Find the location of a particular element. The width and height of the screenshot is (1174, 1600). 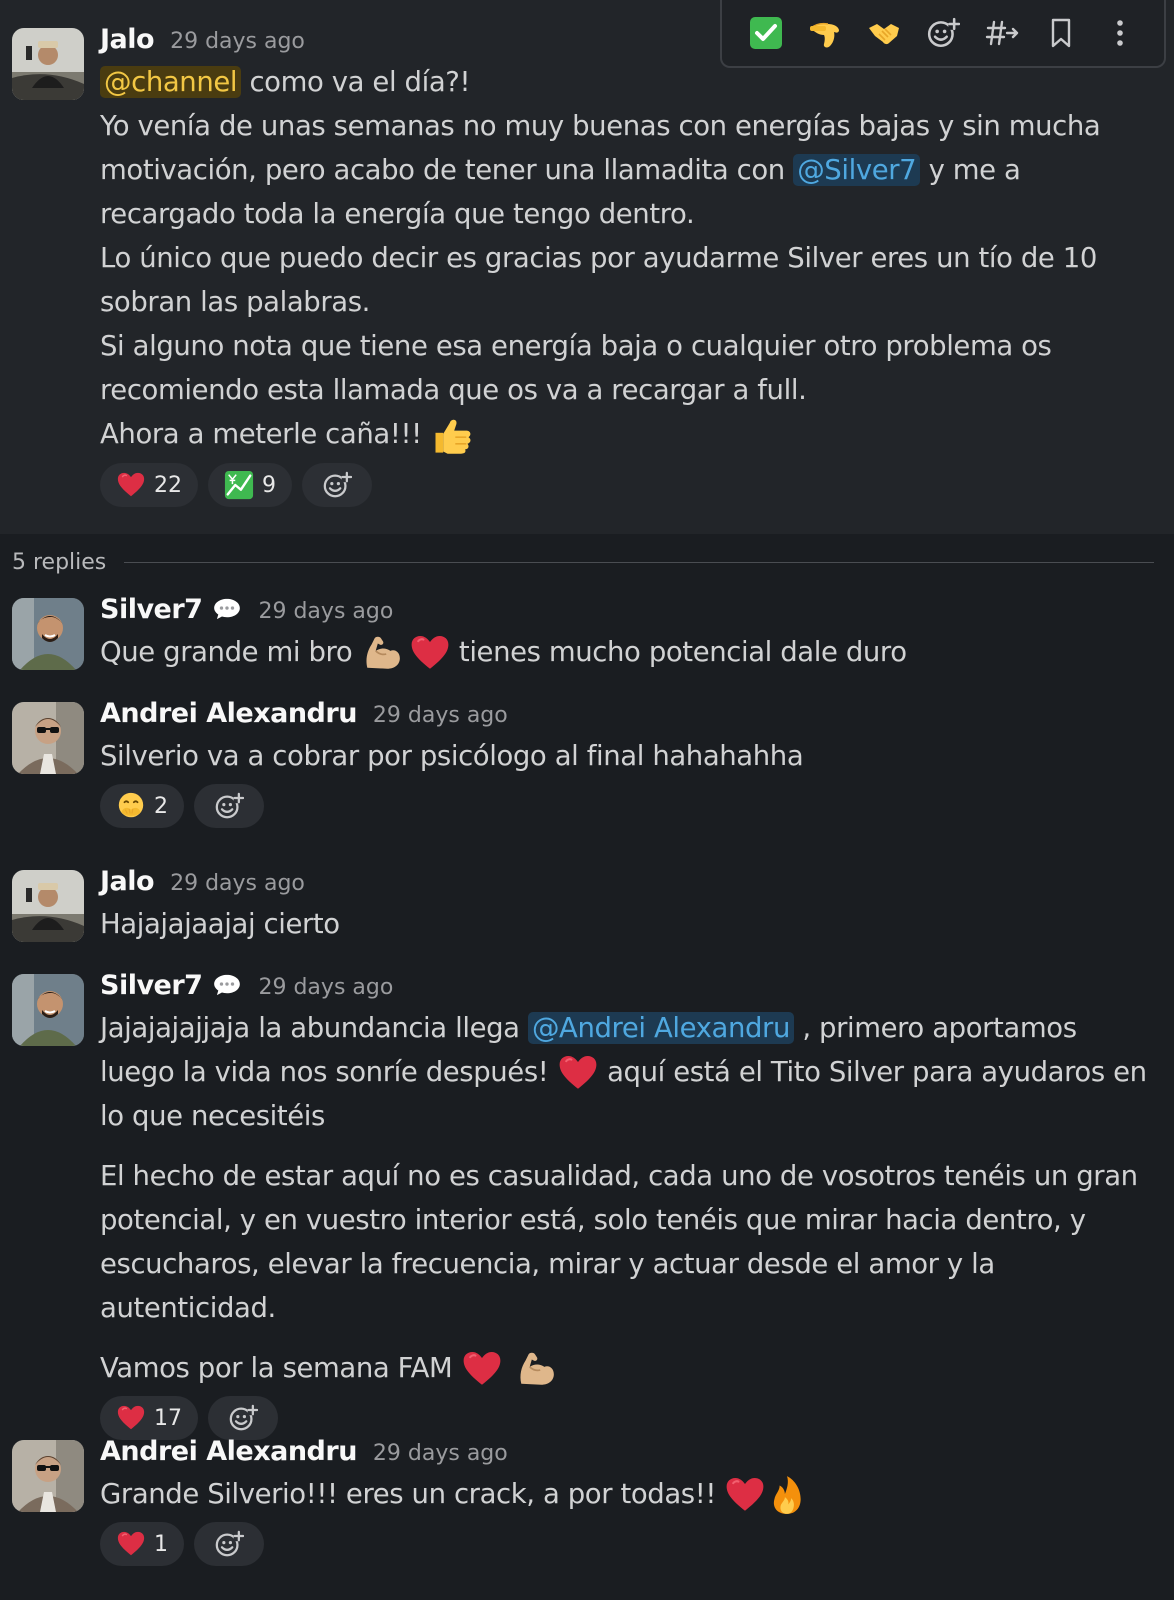

replies-count: 5 replies is located at coordinates (59, 562).